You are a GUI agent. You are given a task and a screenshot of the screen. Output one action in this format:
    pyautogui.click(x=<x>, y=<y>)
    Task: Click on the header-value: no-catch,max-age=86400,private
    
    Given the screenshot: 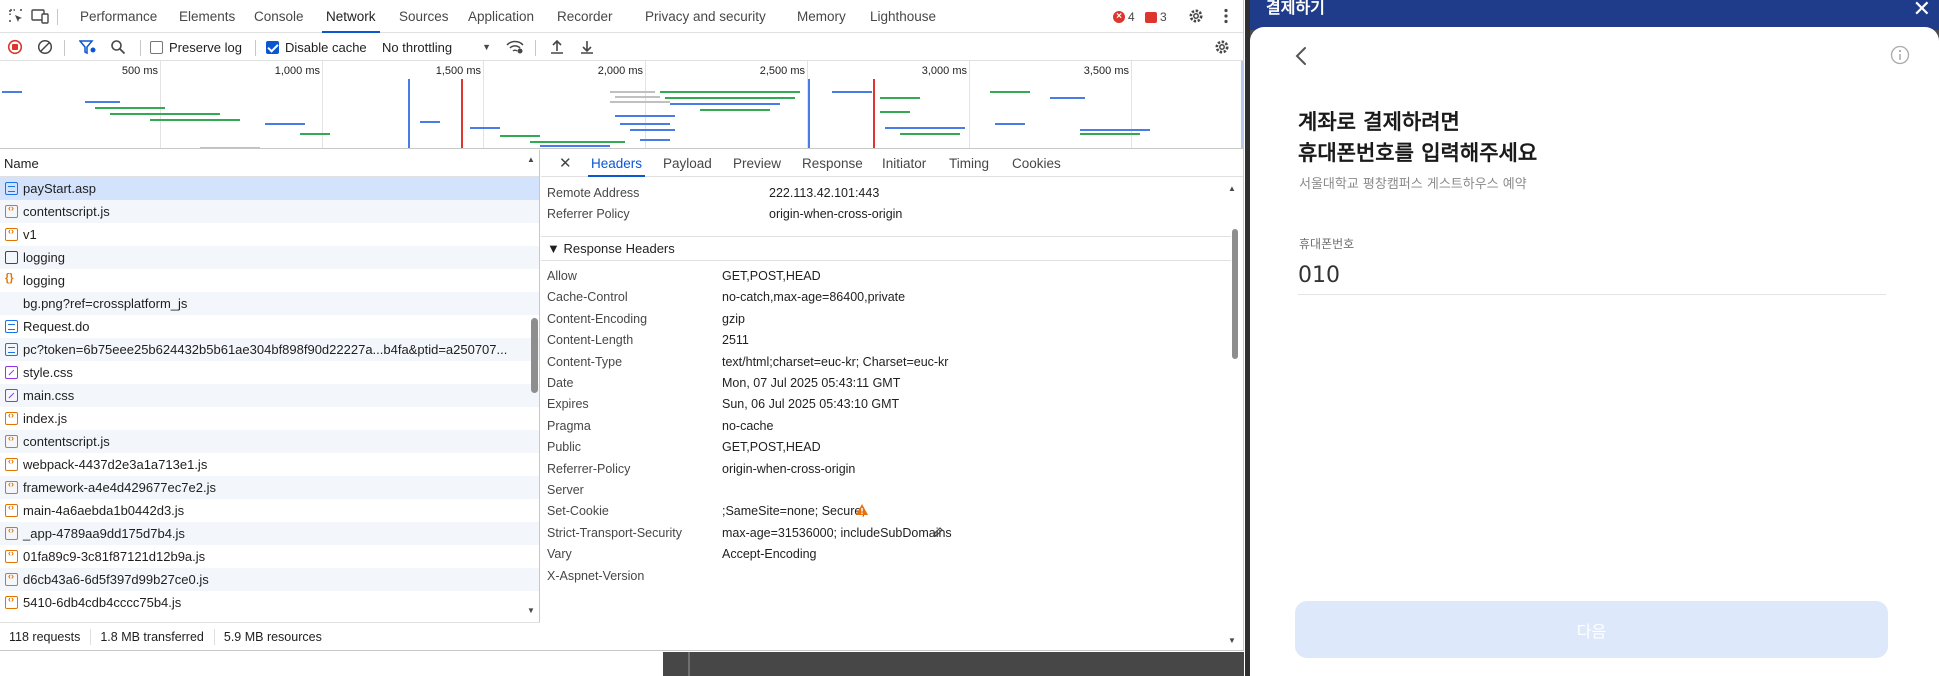 What is the action you would take?
    pyautogui.click(x=814, y=297)
    